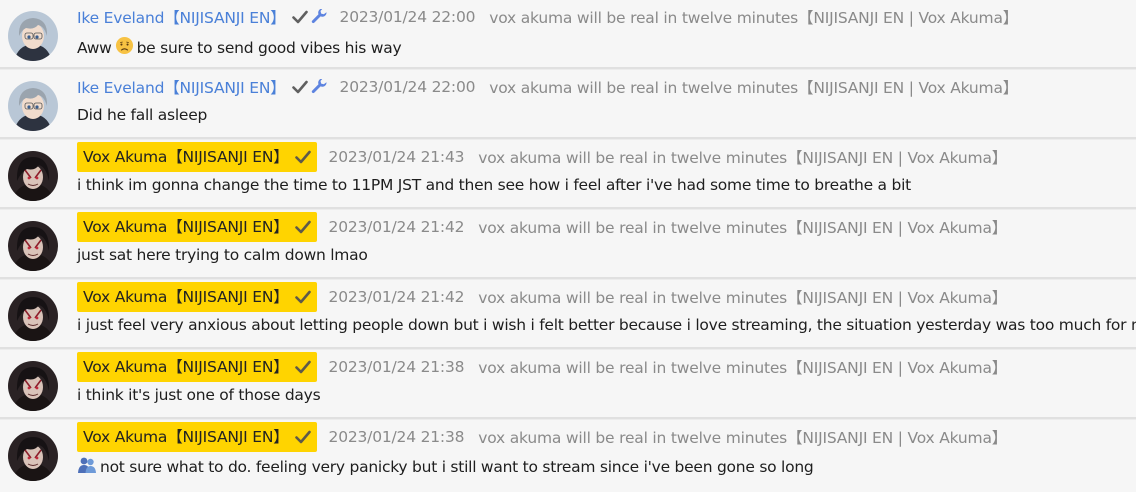  I want to click on people-hugging-emoji, so click(87, 467).